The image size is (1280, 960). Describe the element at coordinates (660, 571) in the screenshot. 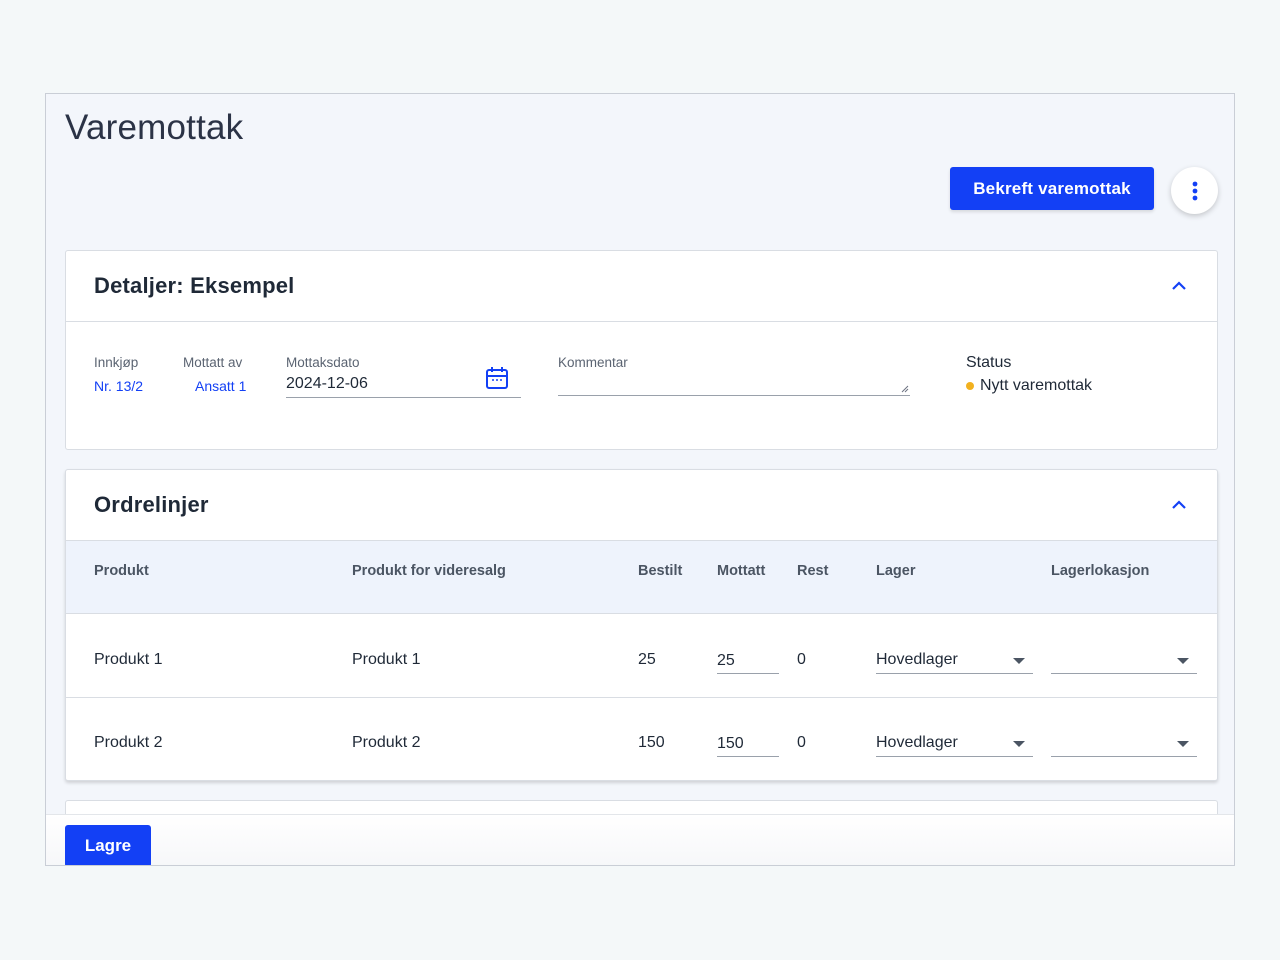

I see `column-header-ordered: Bestilt` at that location.